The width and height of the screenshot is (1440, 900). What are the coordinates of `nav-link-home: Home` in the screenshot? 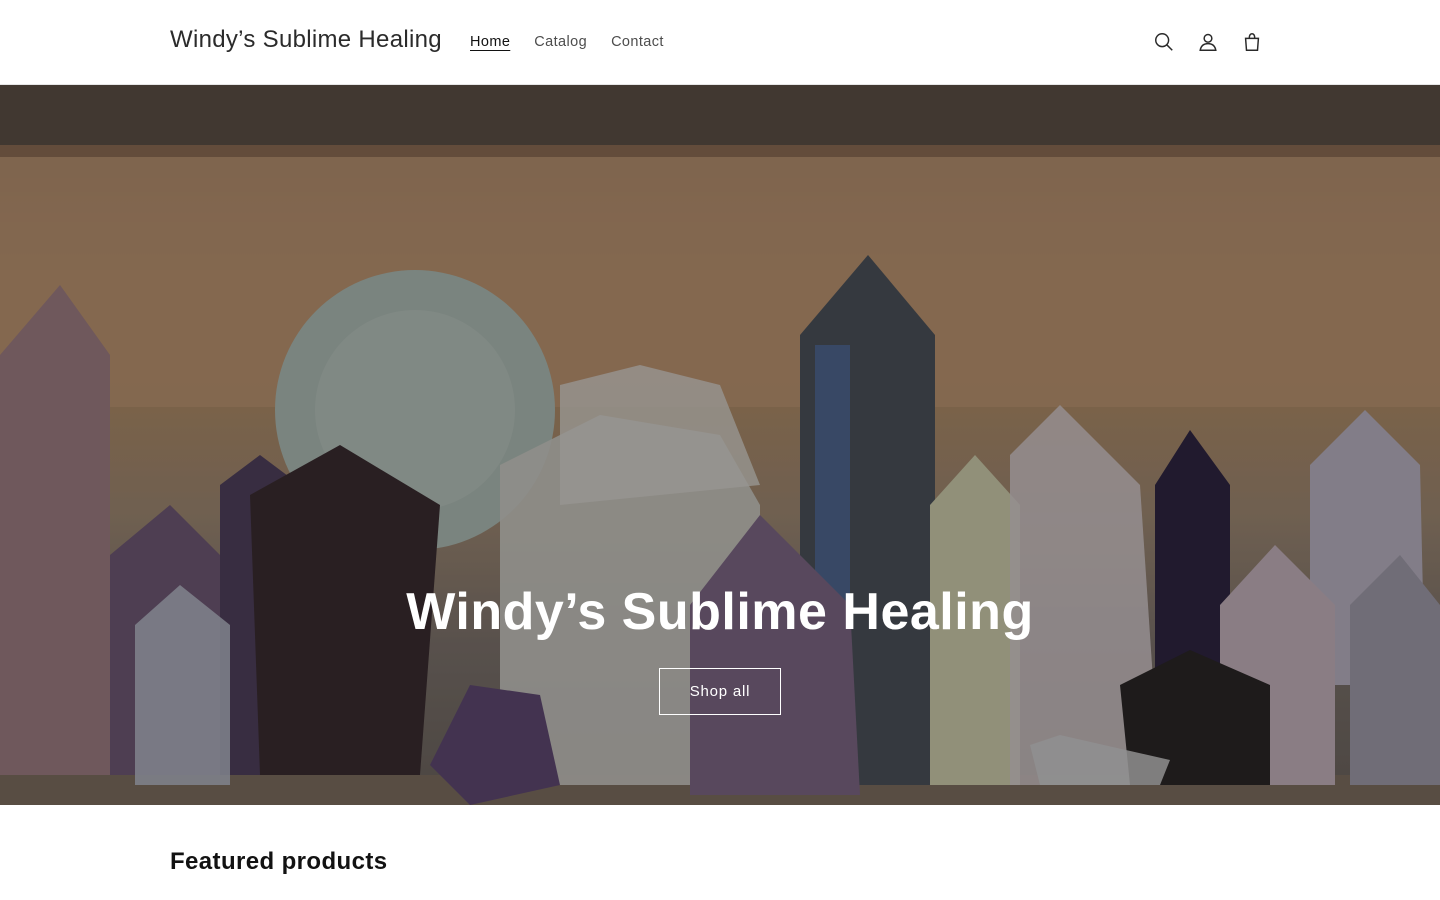 It's located at (490, 42).